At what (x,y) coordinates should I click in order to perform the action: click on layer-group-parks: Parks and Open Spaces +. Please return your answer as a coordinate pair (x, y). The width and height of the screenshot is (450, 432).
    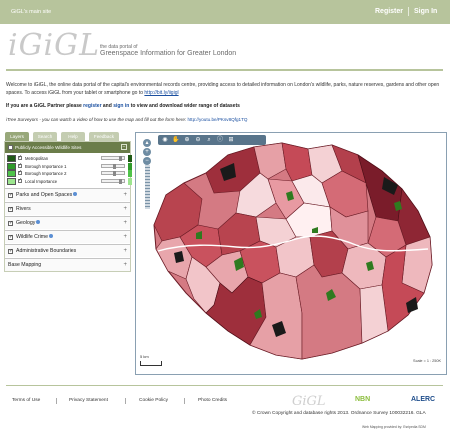
    Looking at the image, I should click on (67, 194).